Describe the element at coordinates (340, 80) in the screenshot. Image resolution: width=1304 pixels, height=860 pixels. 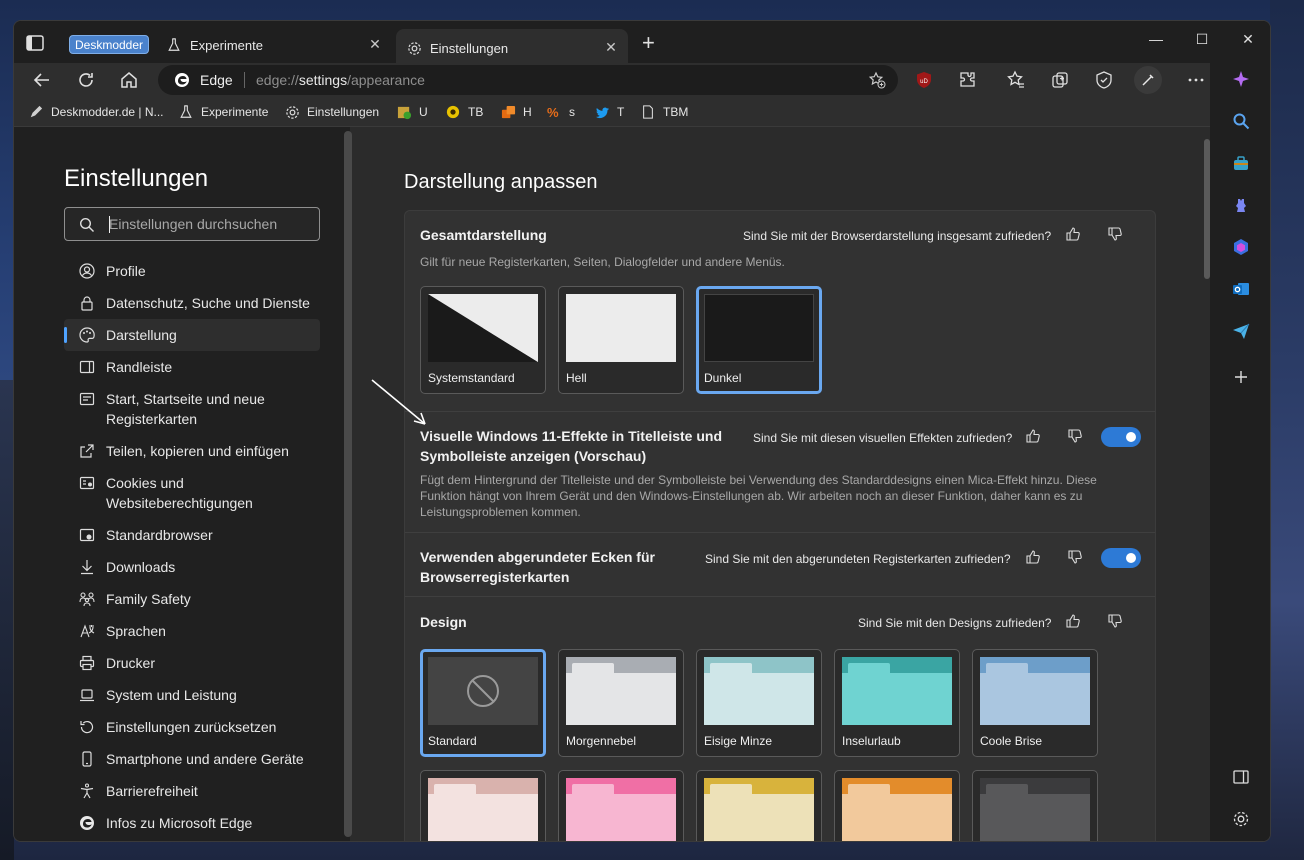
I see `url-text: edge://settings/appearance` at that location.